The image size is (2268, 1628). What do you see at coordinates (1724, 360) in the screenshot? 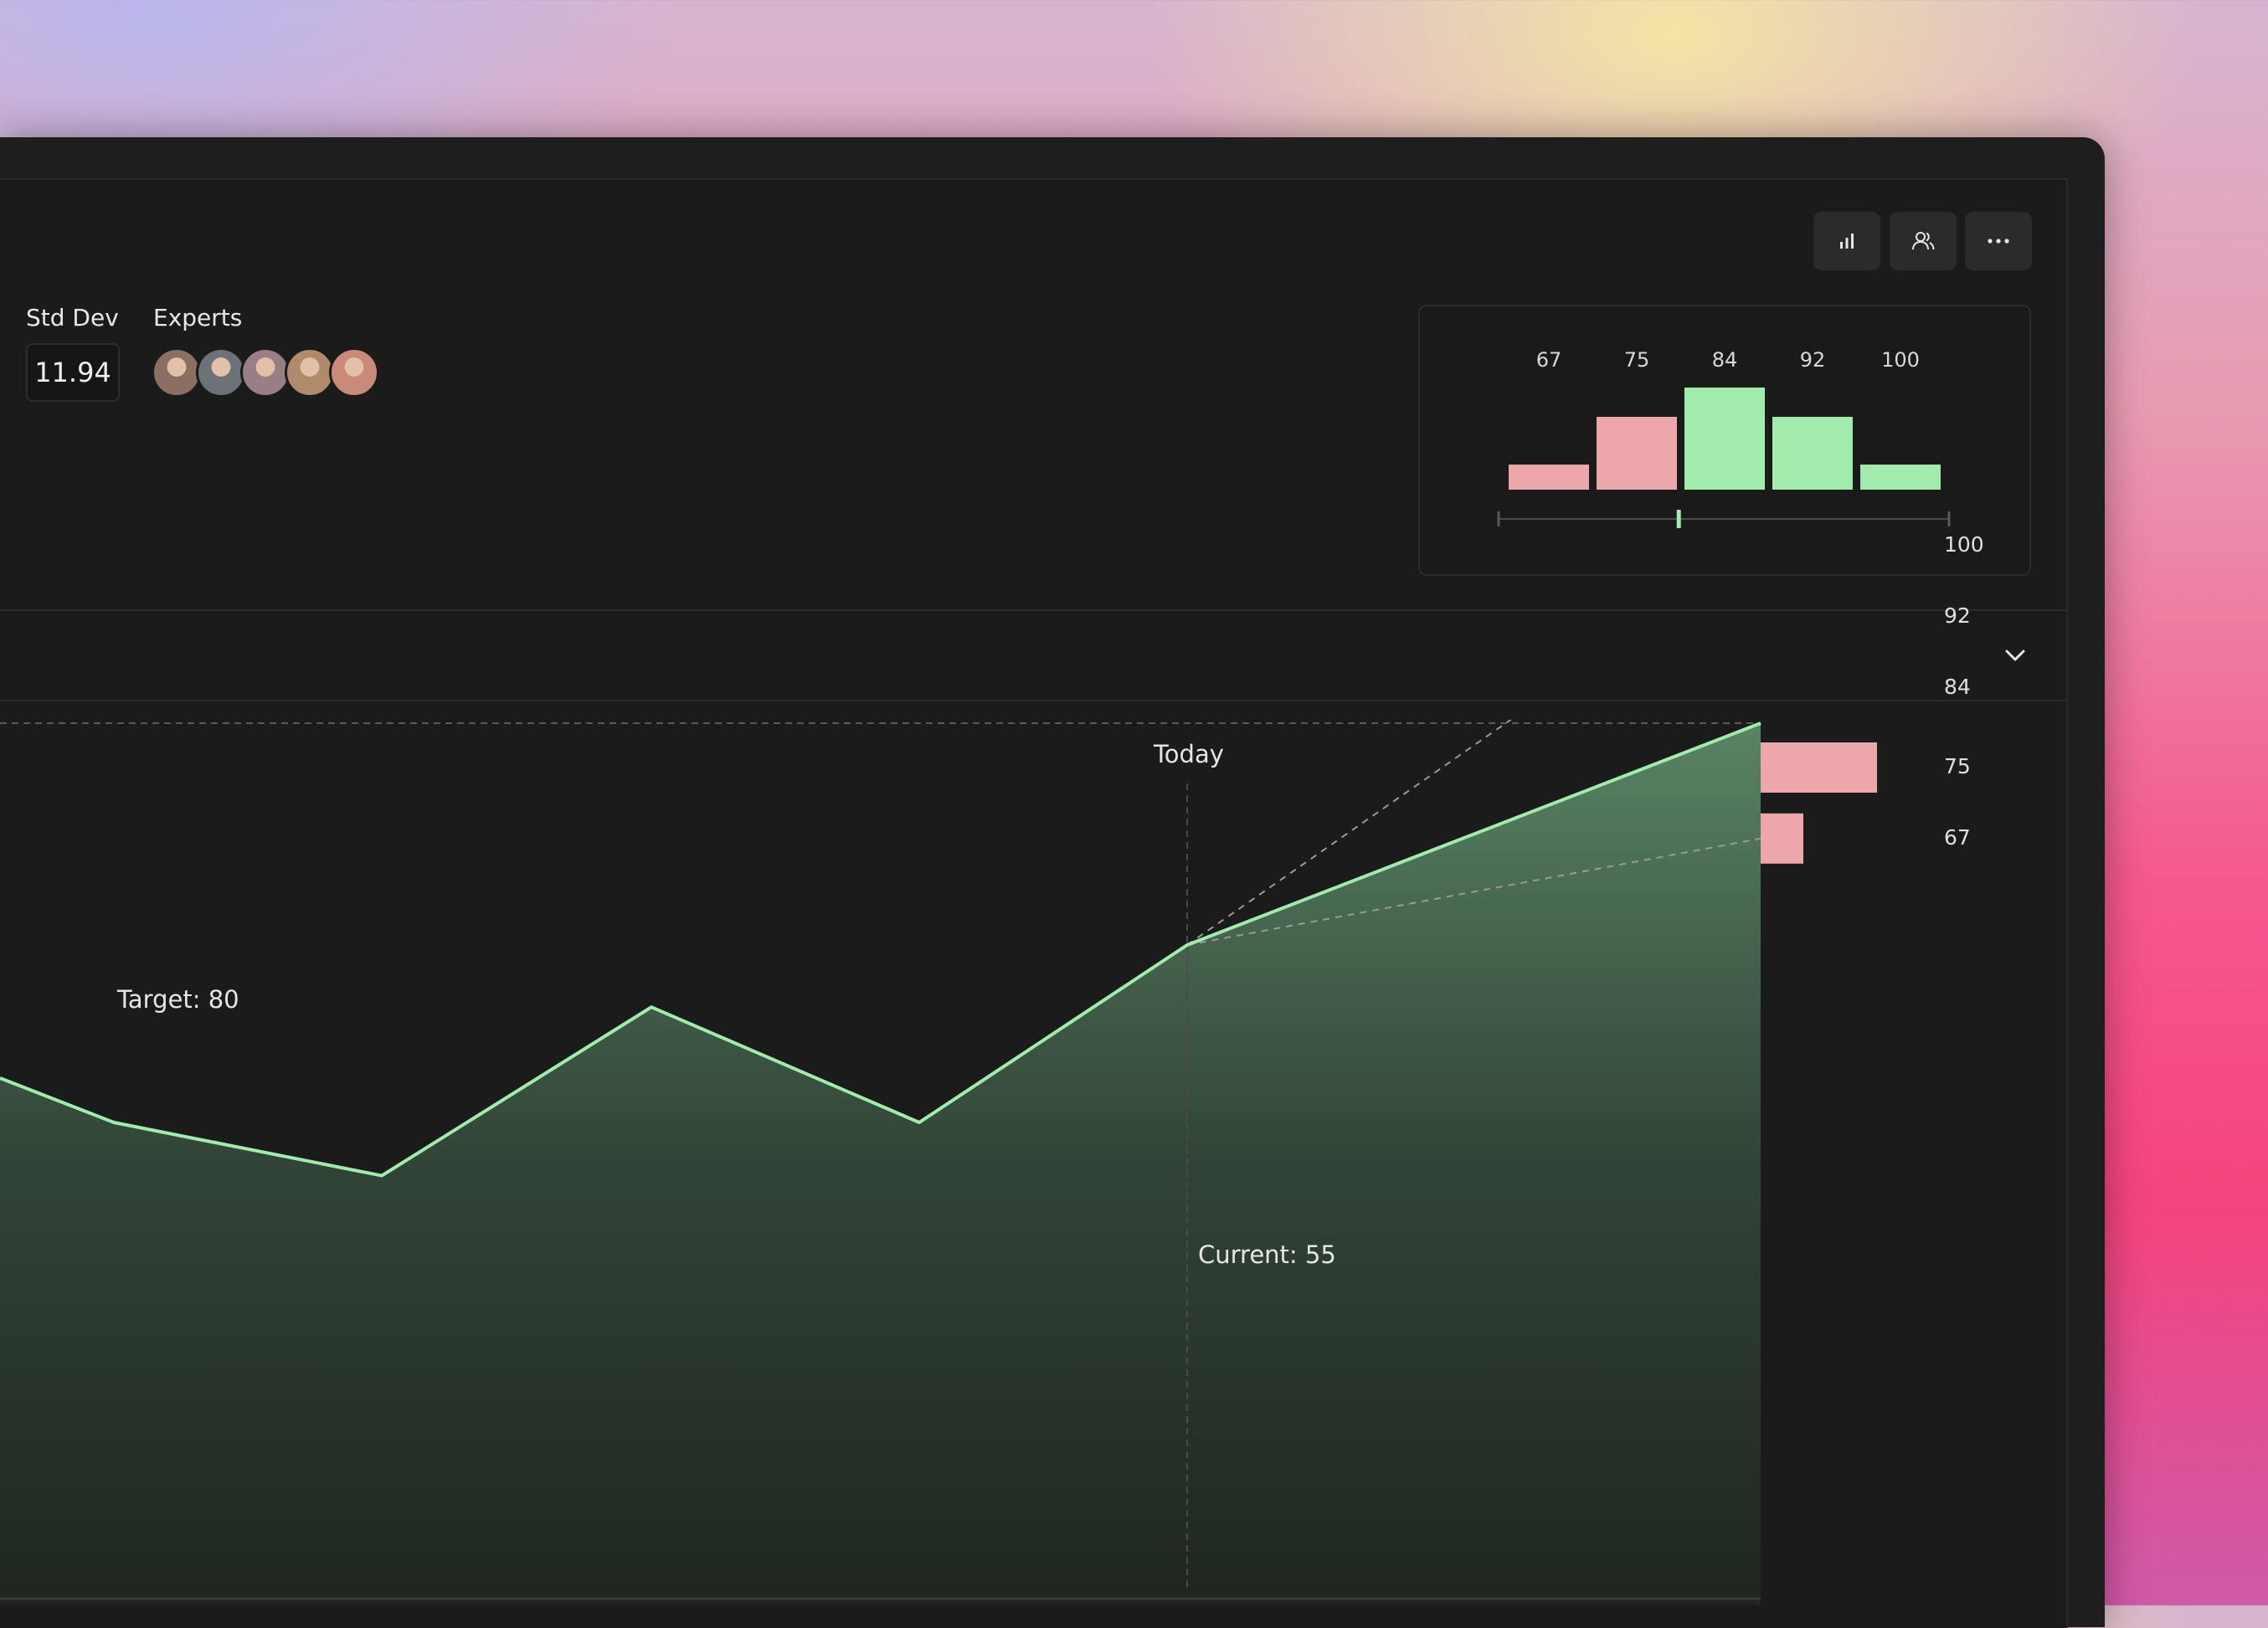
I see `histogram-label: 84` at bounding box center [1724, 360].